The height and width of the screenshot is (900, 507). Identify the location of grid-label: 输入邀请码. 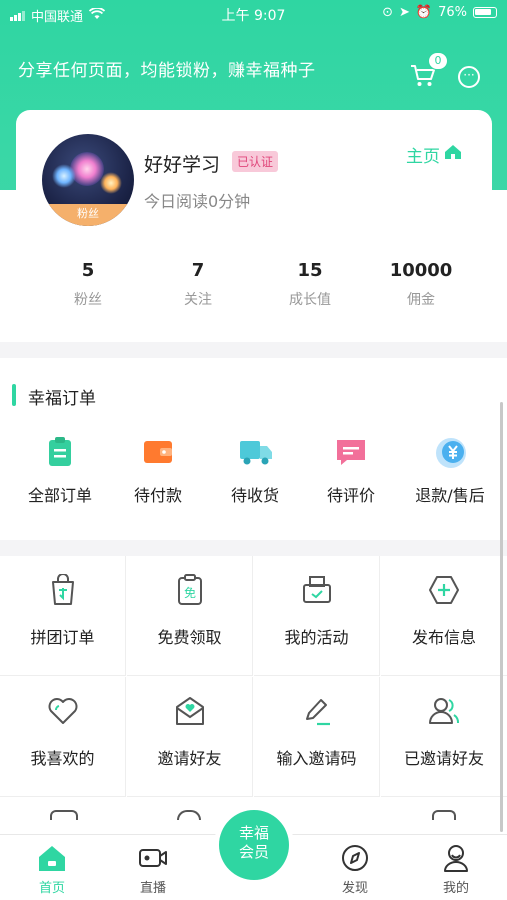
(316, 758).